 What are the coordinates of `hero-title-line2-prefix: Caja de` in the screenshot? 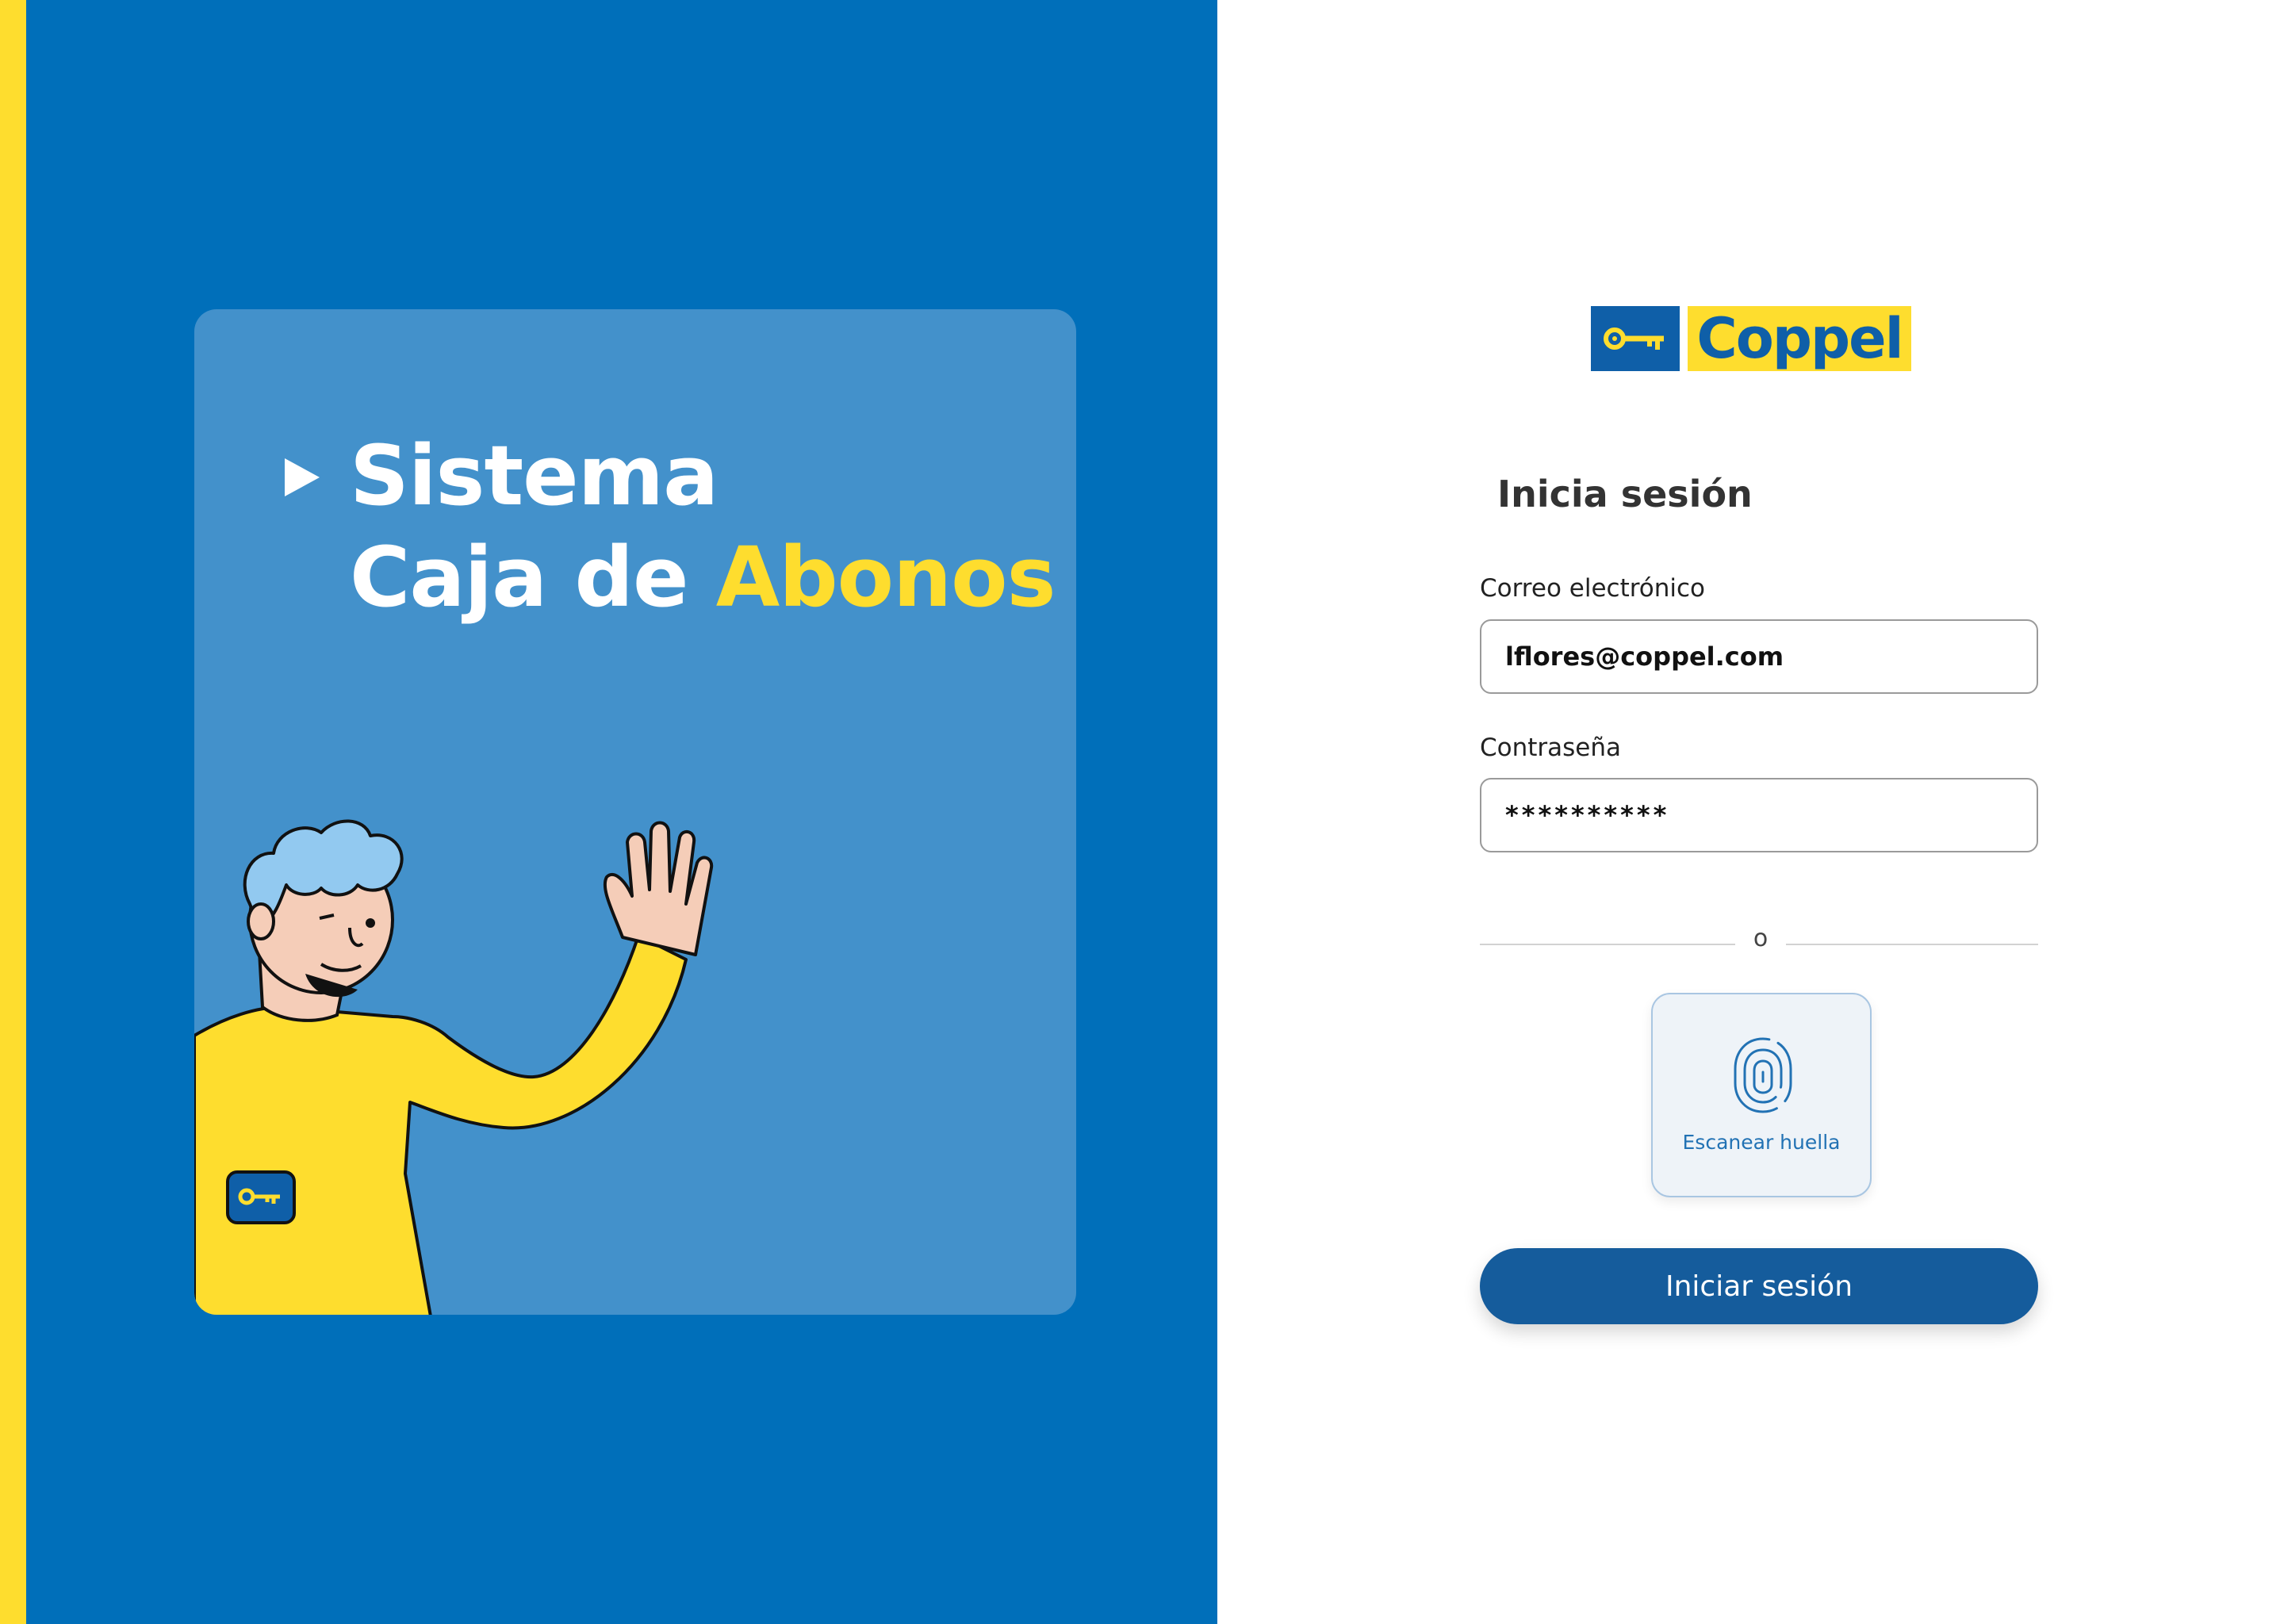 It's located at (519, 577).